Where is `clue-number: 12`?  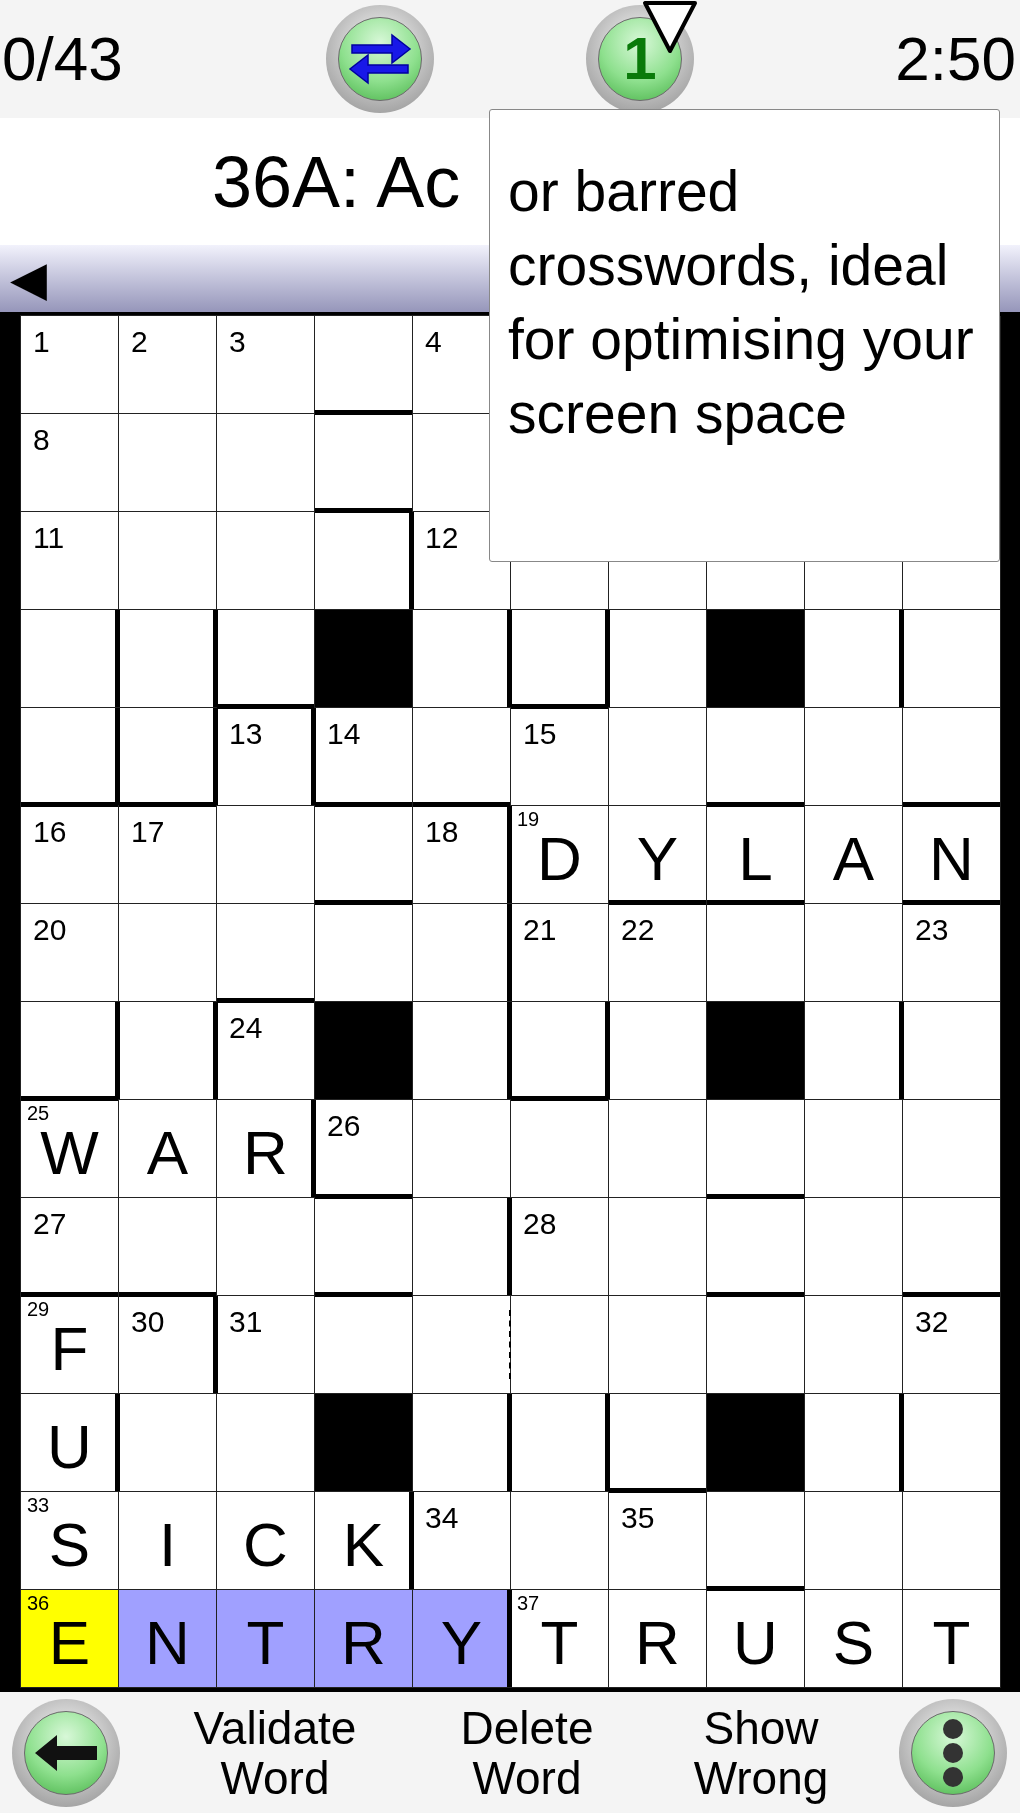
clue-number: 12 is located at coordinates (442, 538).